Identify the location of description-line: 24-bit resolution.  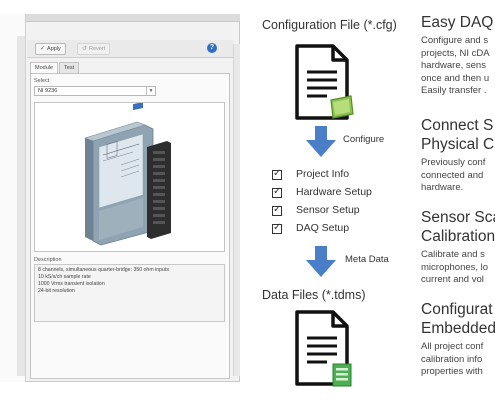
(56, 291).